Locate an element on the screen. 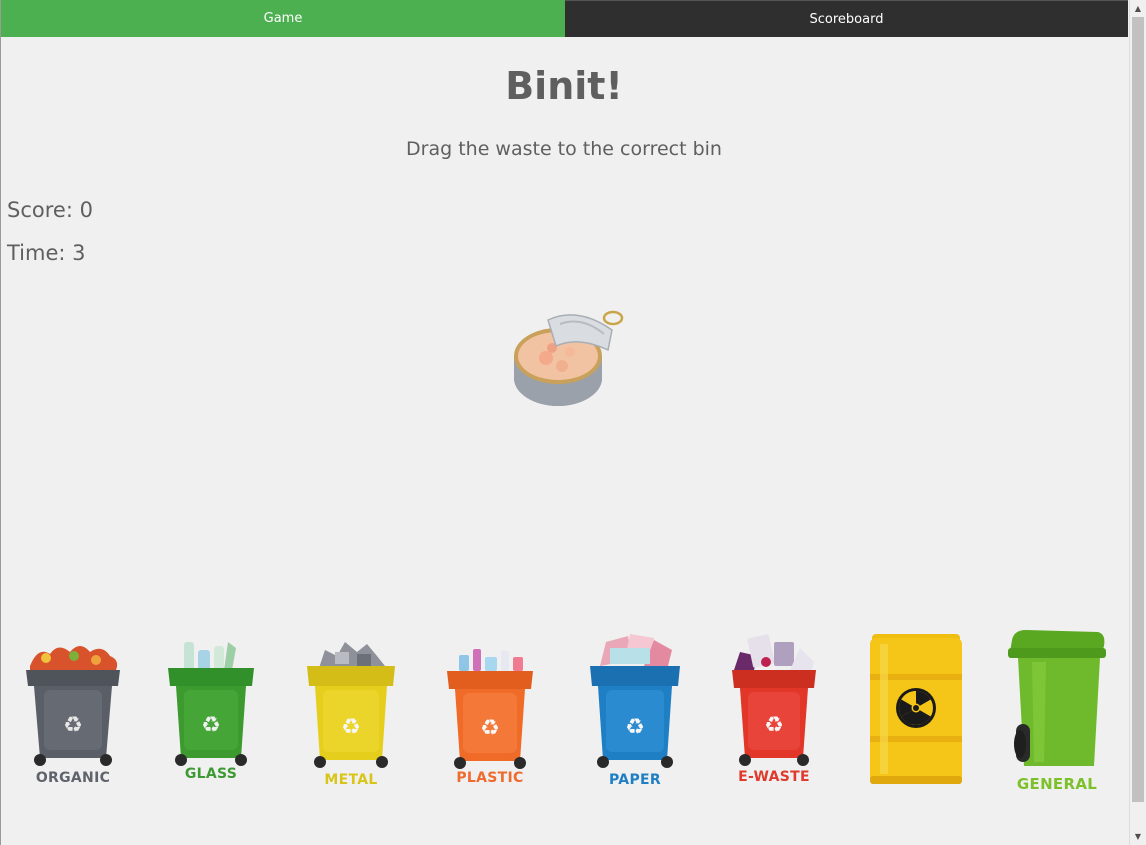 The height and width of the screenshot is (845, 1146). tab-scoreboard: Scoreboard is located at coordinates (846, 18).